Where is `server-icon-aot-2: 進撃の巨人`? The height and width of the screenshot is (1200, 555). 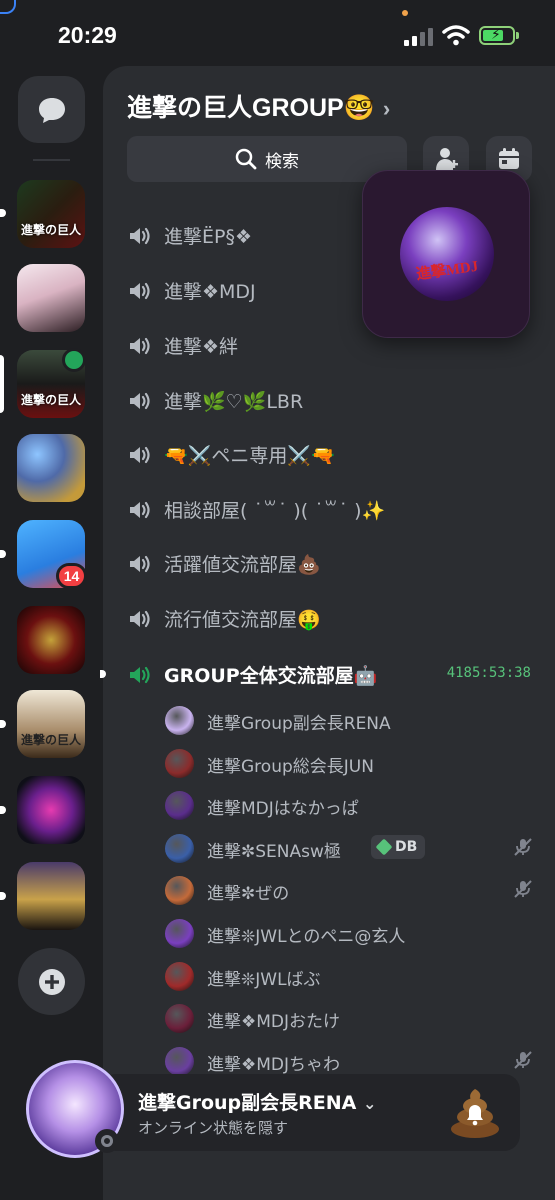 server-icon-aot-2: 進撃の巨人 is located at coordinates (51, 724).